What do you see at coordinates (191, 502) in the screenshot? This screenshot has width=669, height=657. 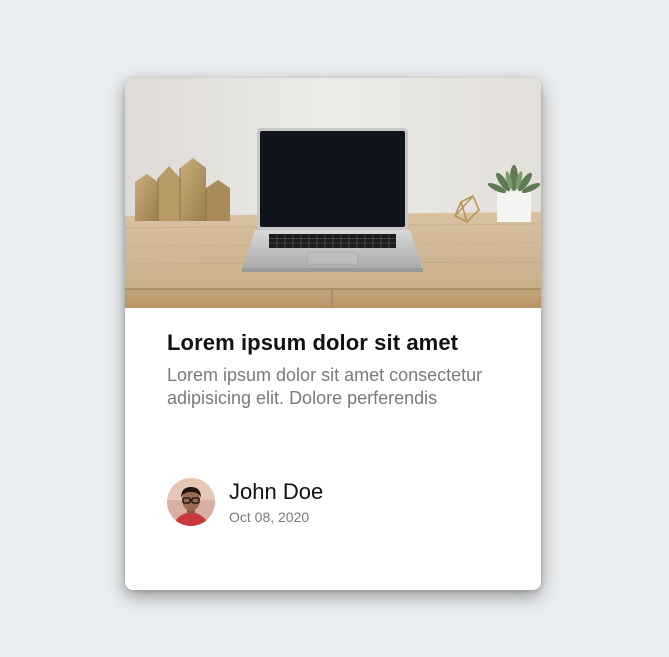 I see `avatar` at bounding box center [191, 502].